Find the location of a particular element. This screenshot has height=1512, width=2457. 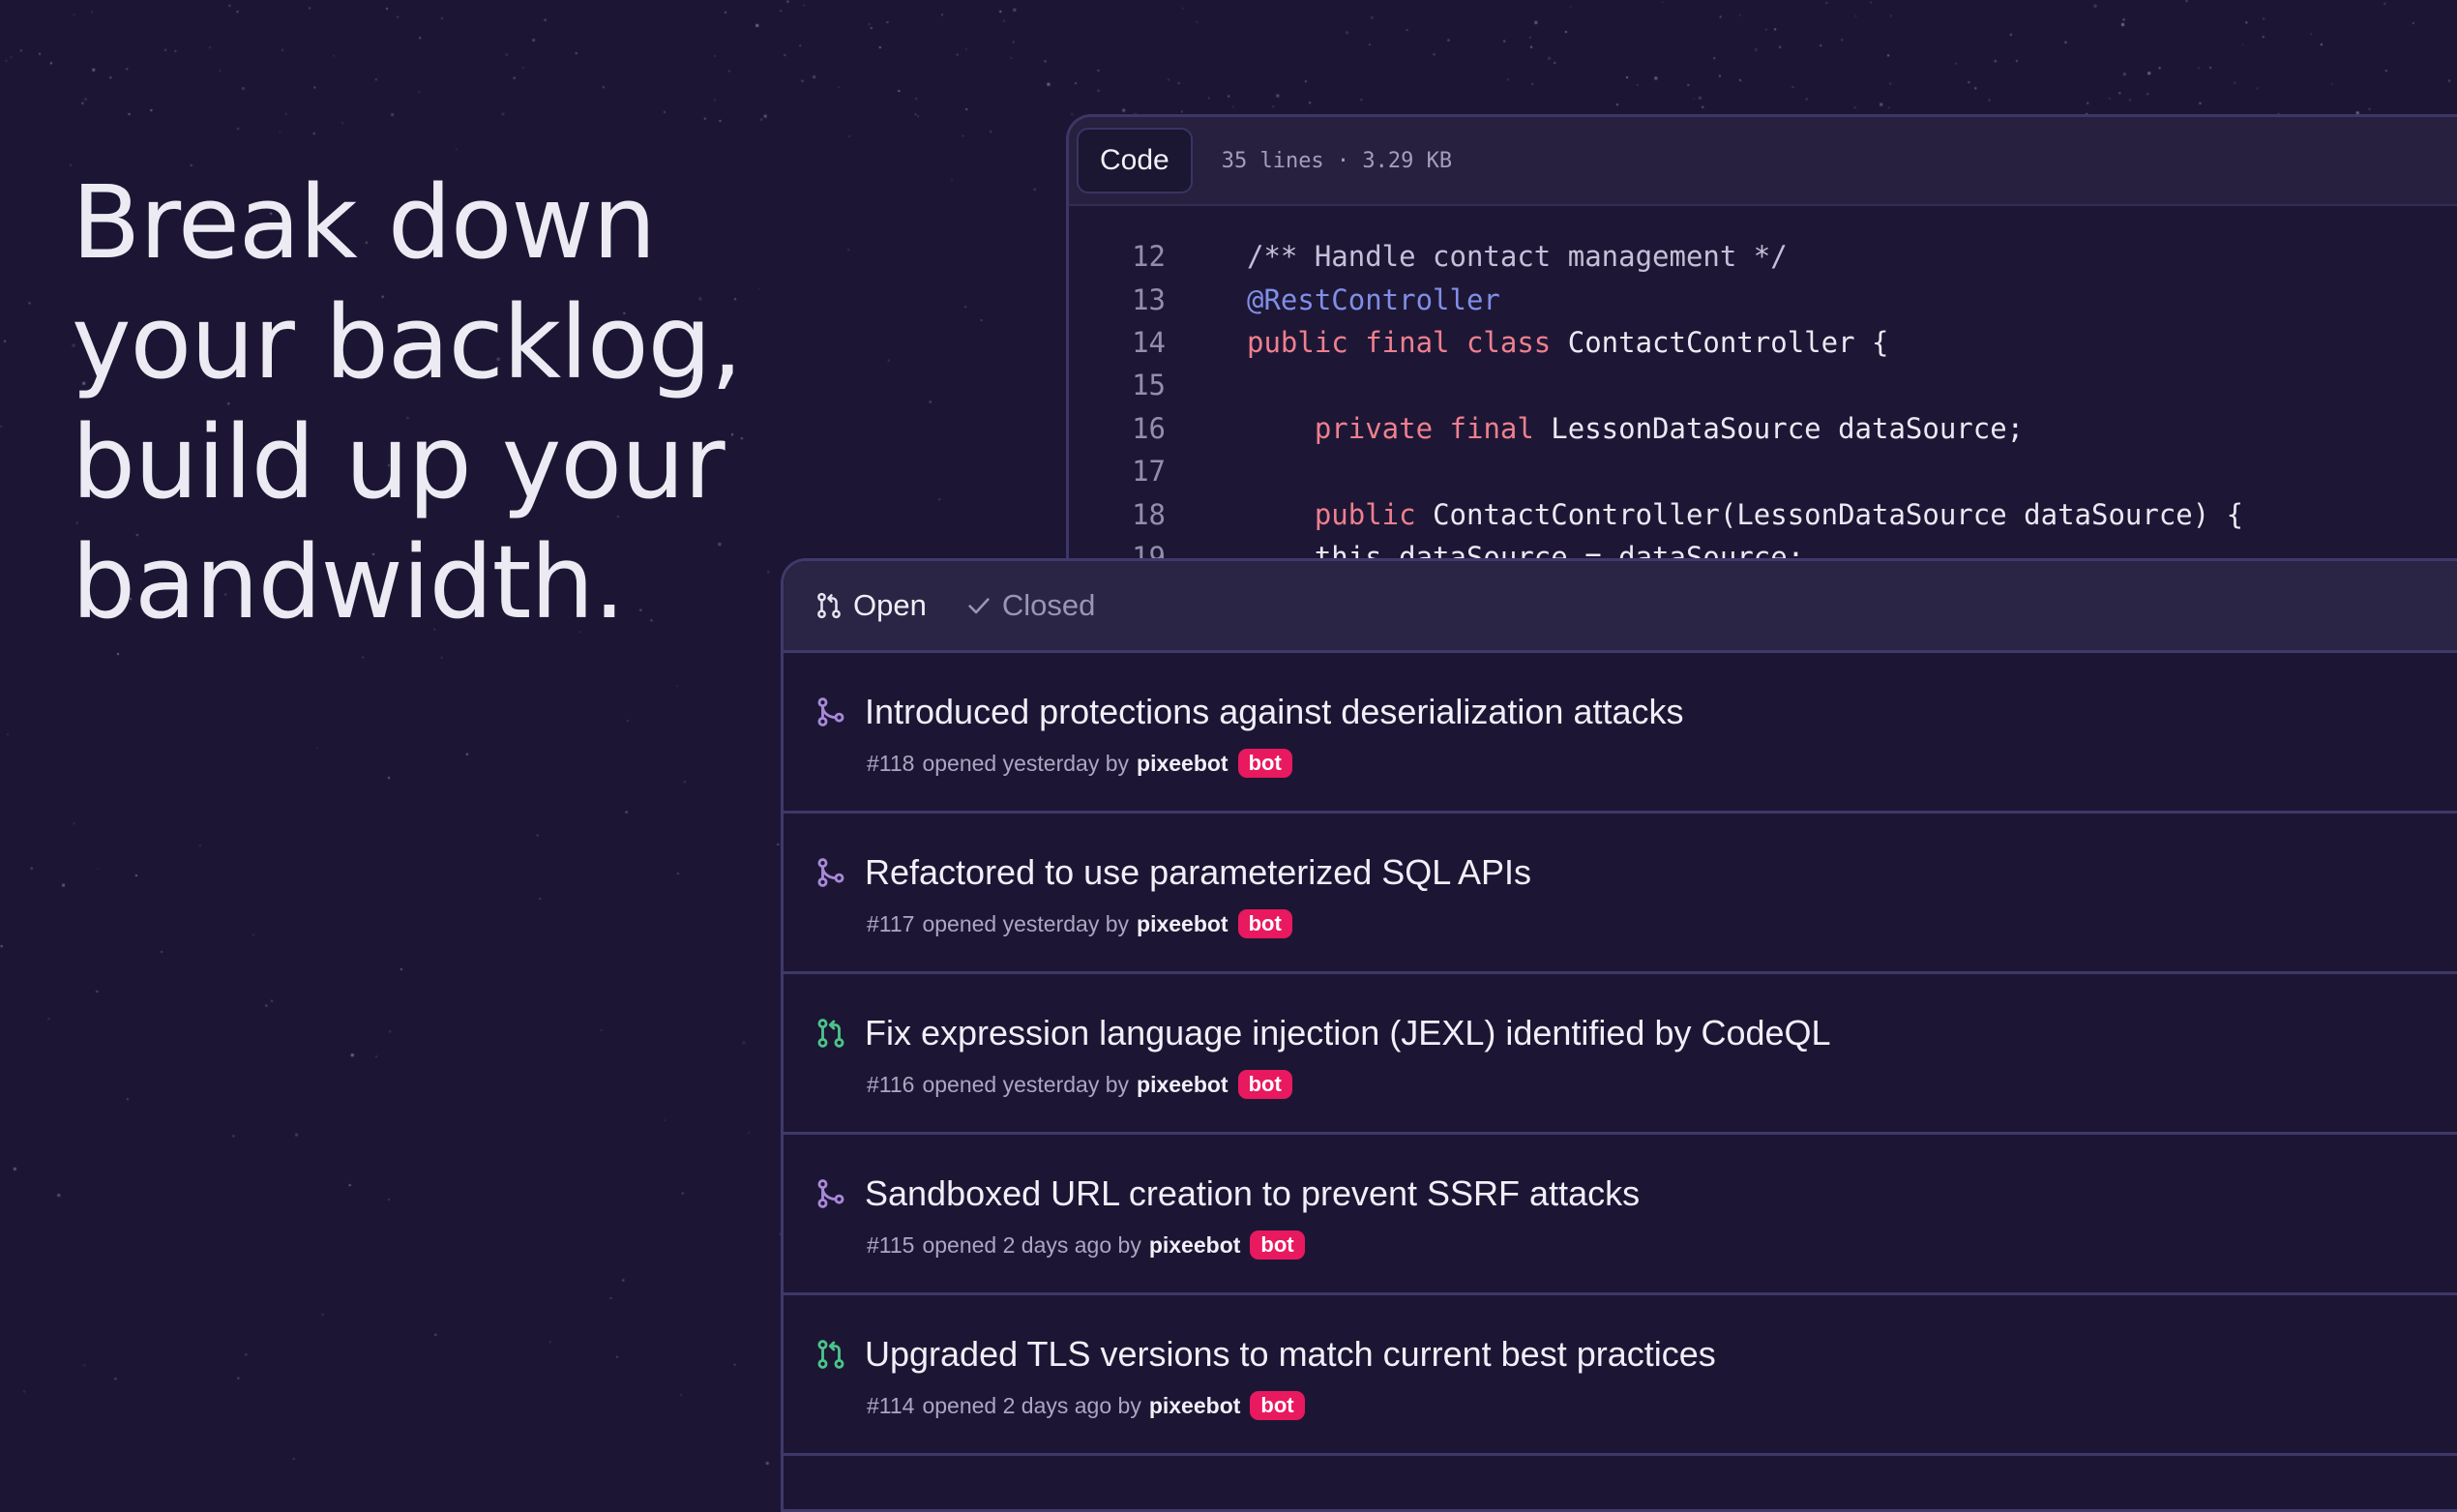

code-line: 12 /** Handle contact management */ is located at coordinates (1763, 256).